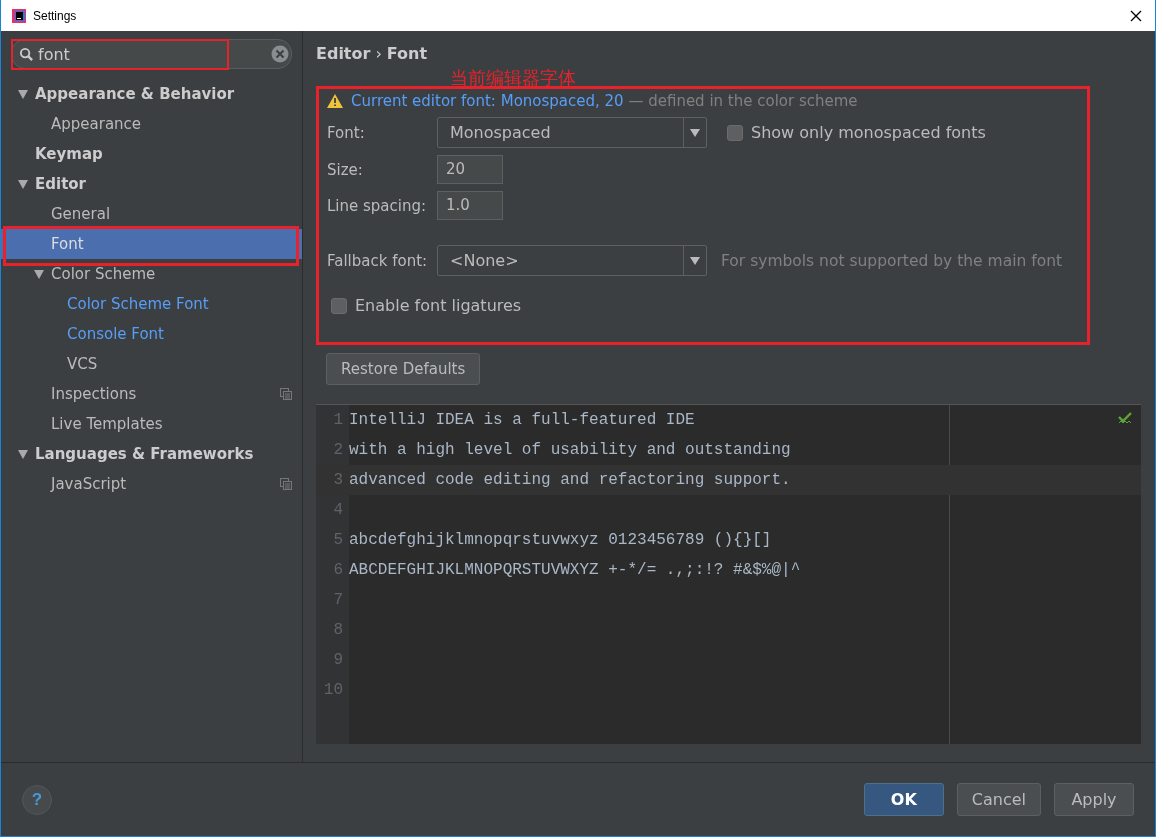 Image resolution: width=1156 pixels, height=837 pixels. I want to click on field-label: Font:, so click(346, 132).